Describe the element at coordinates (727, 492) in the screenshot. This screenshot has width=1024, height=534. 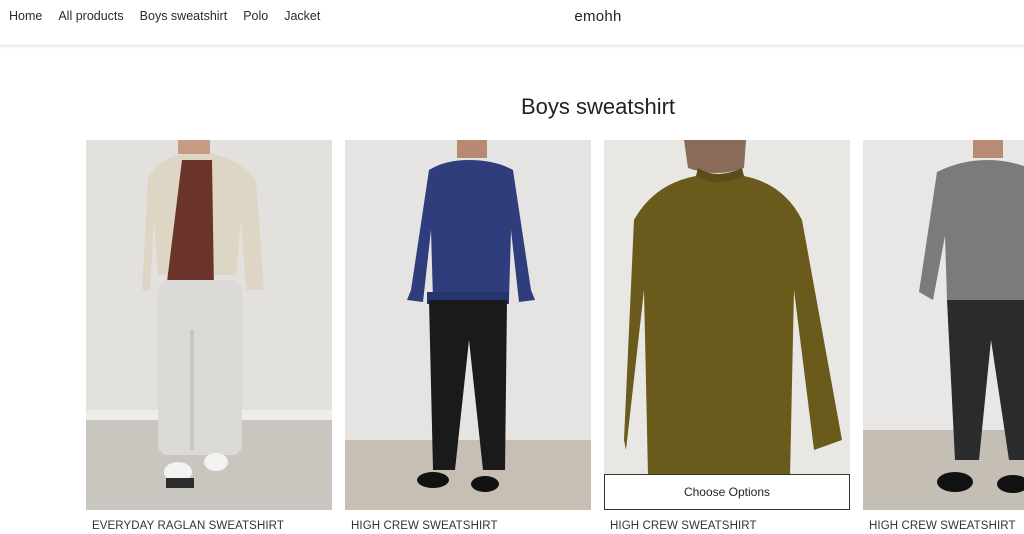
I see `choose-options-button: Choose Options` at that location.